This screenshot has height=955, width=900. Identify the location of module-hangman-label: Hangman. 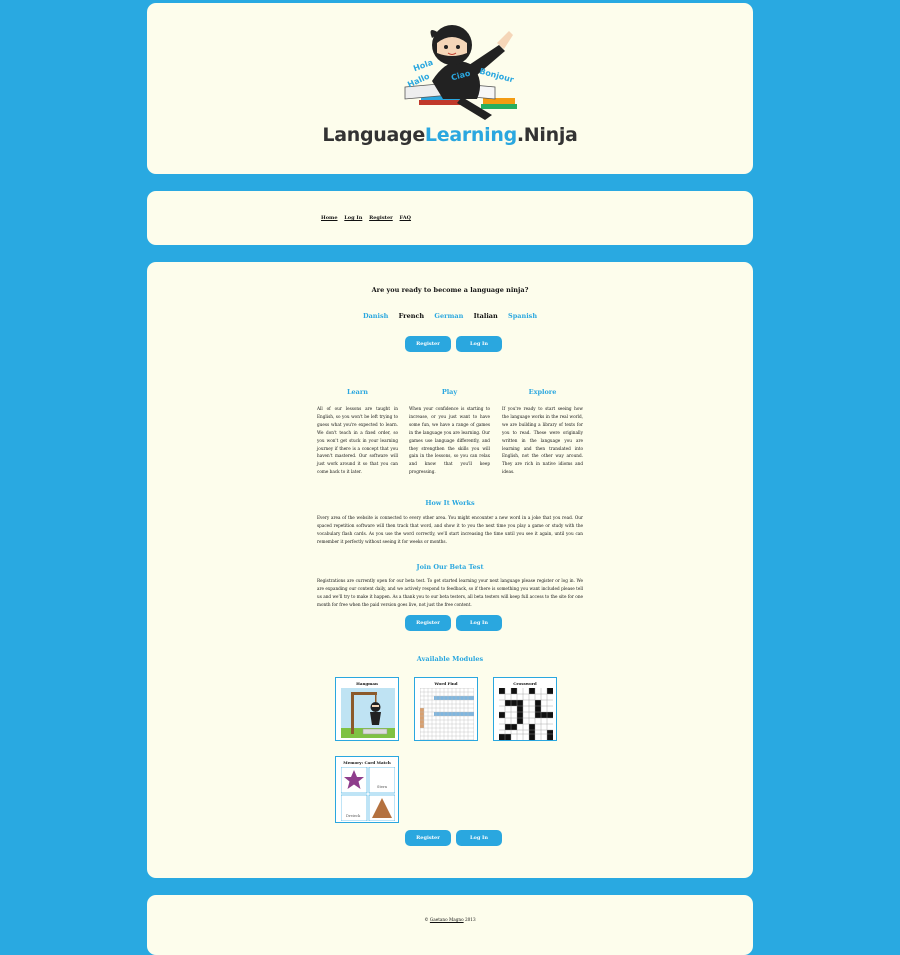
(367, 683).